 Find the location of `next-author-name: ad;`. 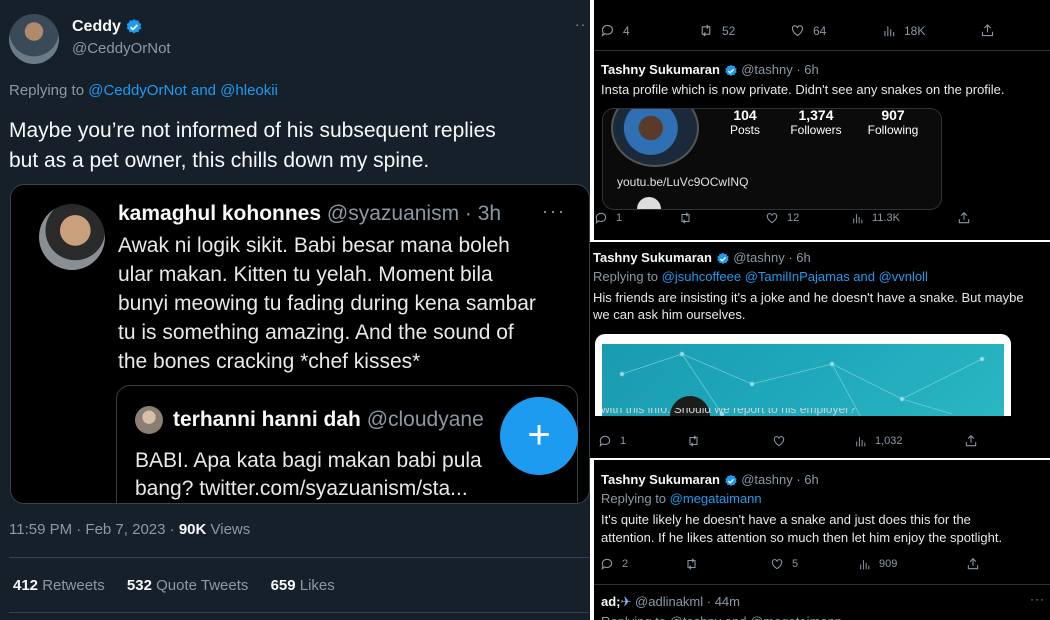

next-author-name: ad; is located at coordinates (611, 601).